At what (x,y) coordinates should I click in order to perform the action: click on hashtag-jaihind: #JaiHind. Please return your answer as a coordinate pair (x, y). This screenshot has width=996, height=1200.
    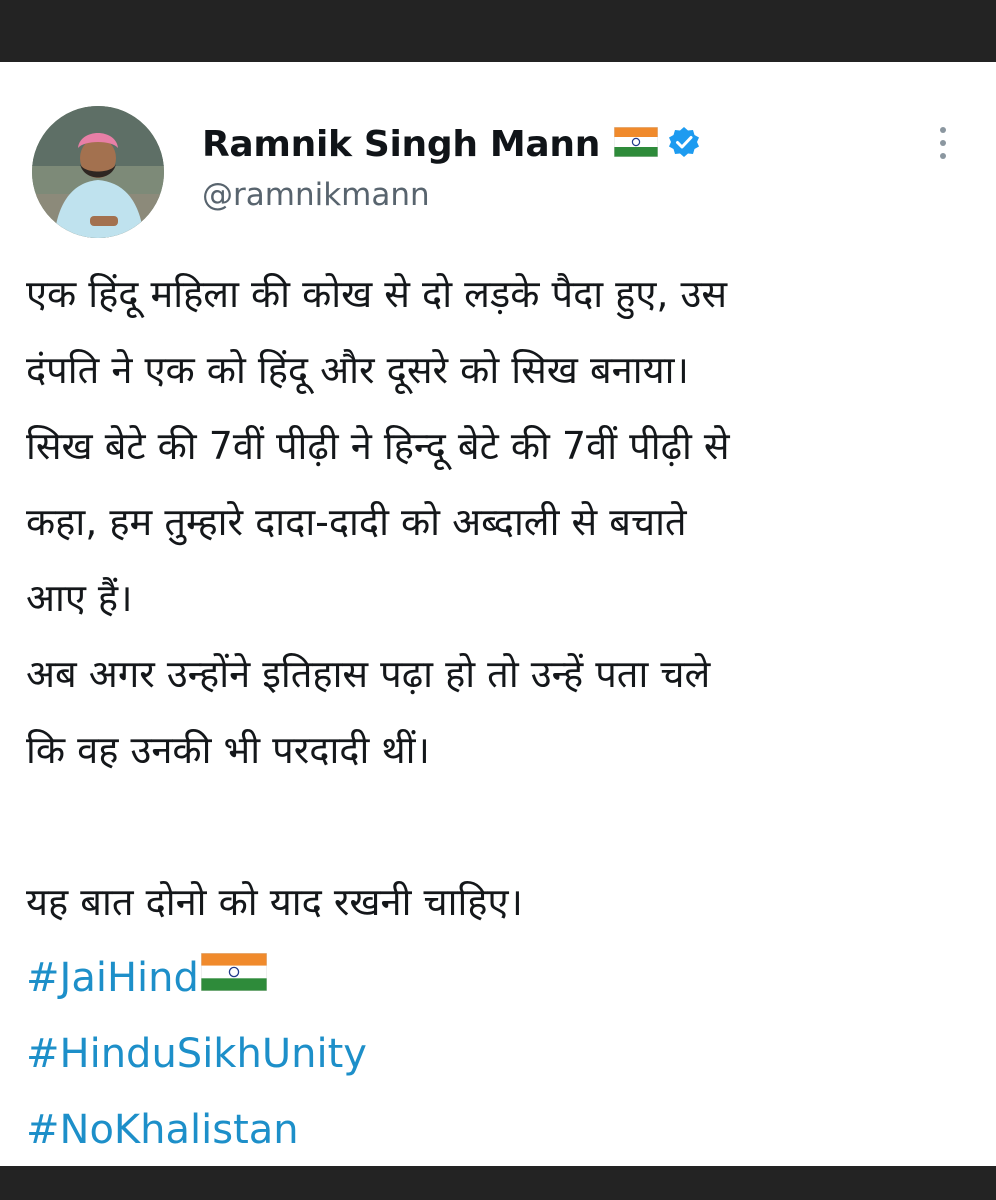
    Looking at the image, I should click on (501, 978).